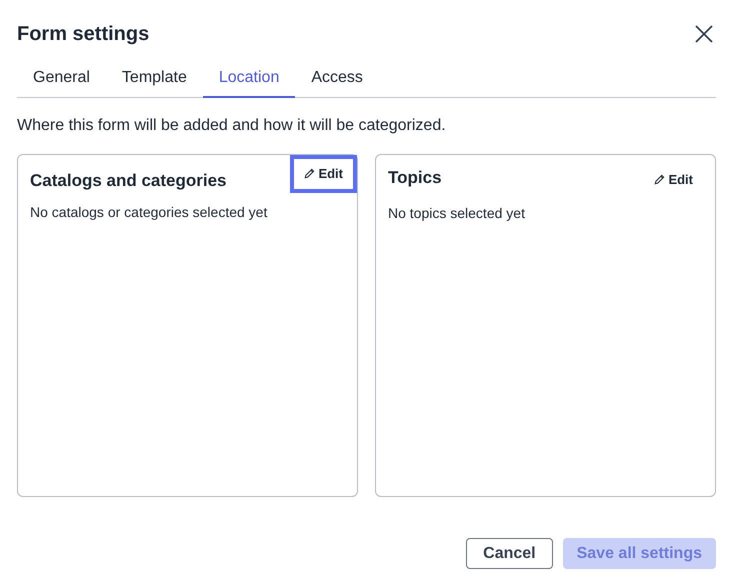  What do you see at coordinates (128, 181) in the screenshot?
I see `panel-title: Catalogs and categories` at bounding box center [128, 181].